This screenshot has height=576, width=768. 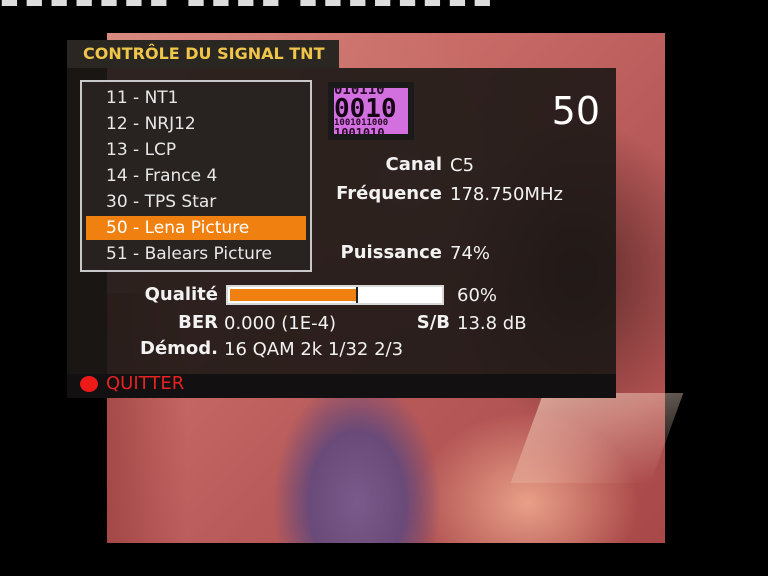 I want to click on ber-value: 0.000 (1E-4), so click(x=280, y=323).